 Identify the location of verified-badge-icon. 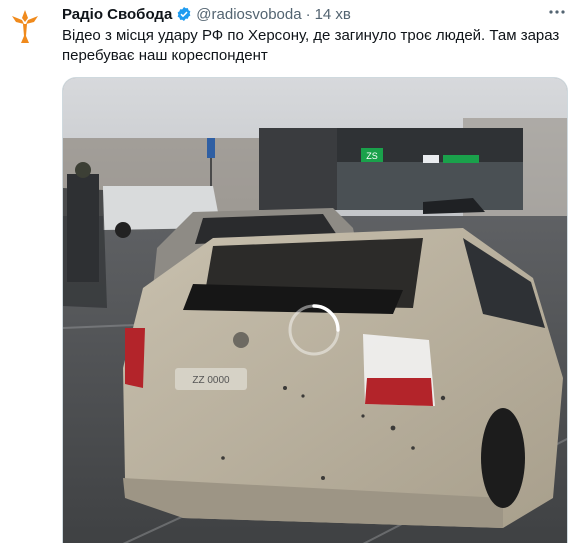
(184, 14).